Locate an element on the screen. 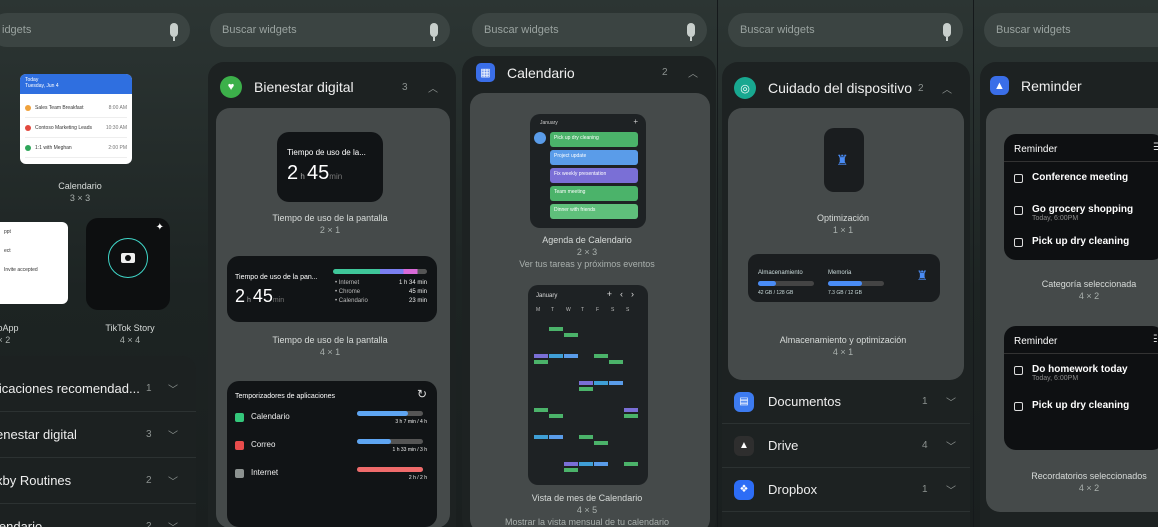 The image size is (1158, 527). search-bar: idgets is located at coordinates (95, 30).